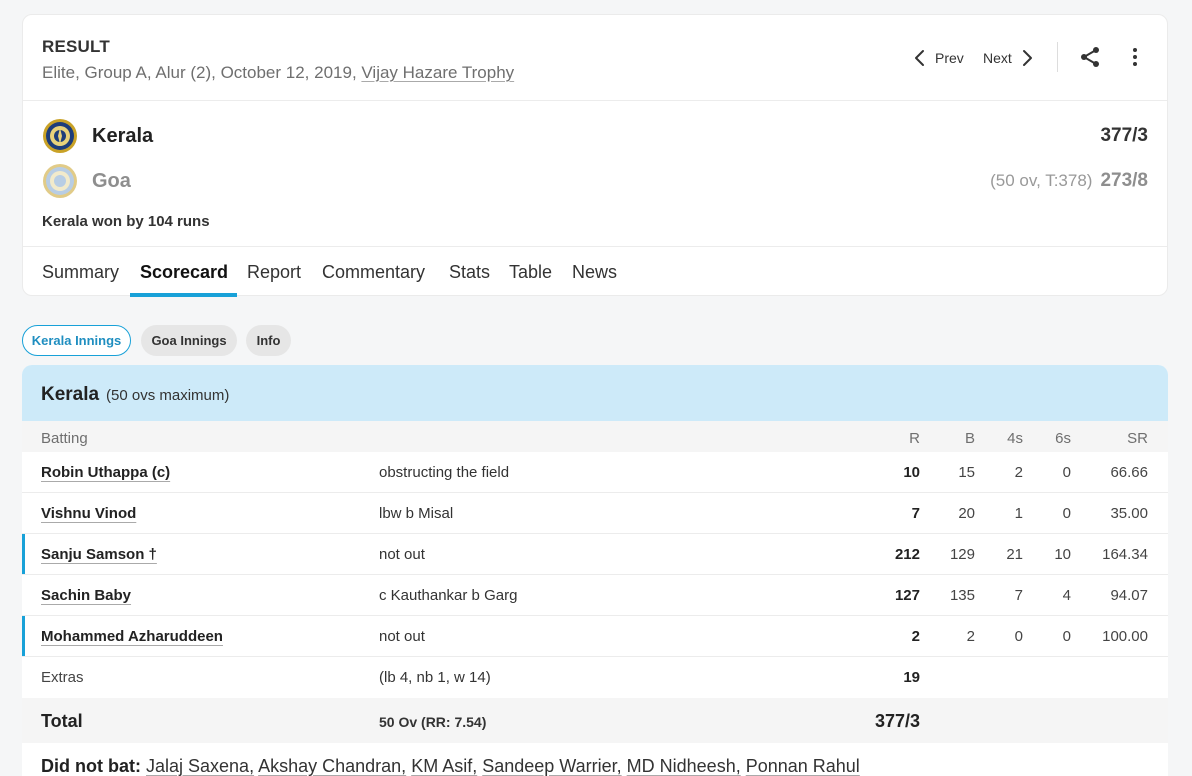 This screenshot has width=1192, height=776. What do you see at coordinates (168, 395) in the screenshot?
I see `innings-max-overs: (50 ovs maximum)` at bounding box center [168, 395].